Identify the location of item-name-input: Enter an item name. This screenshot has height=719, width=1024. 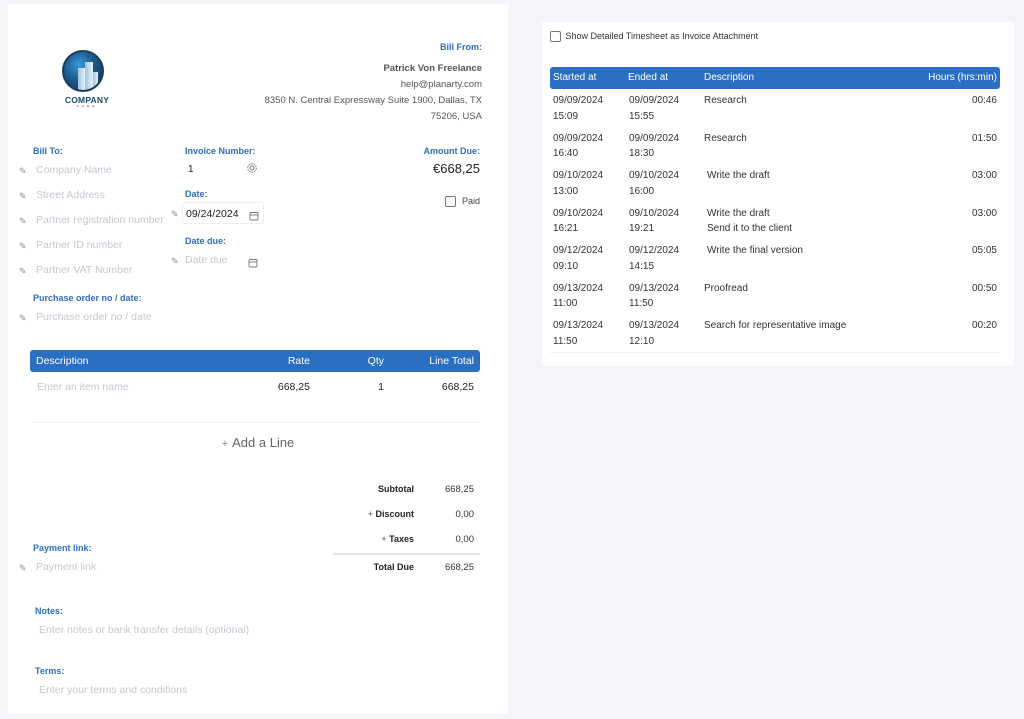
(83, 387).